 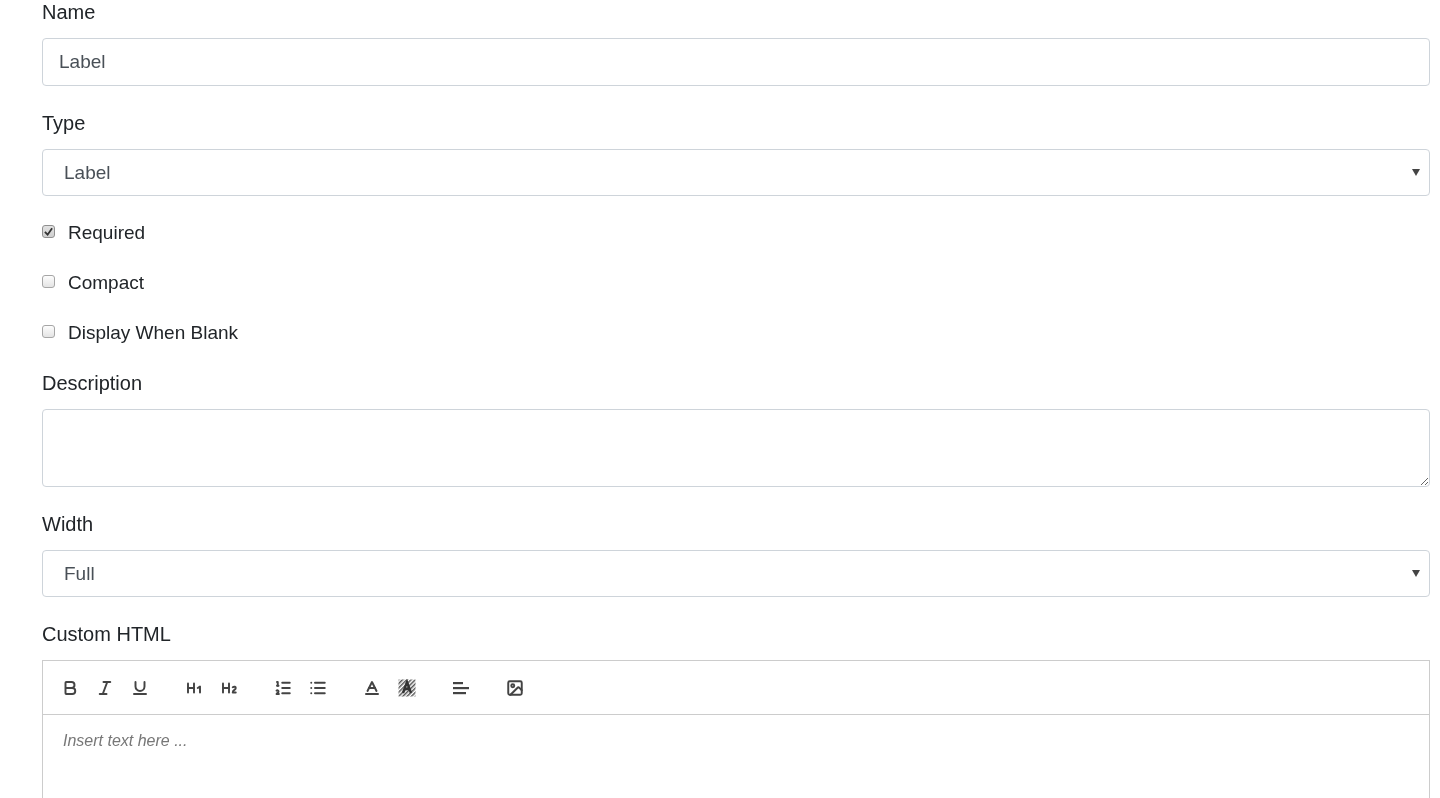 What do you see at coordinates (371, 687) in the screenshot?
I see `text-color-icon` at bounding box center [371, 687].